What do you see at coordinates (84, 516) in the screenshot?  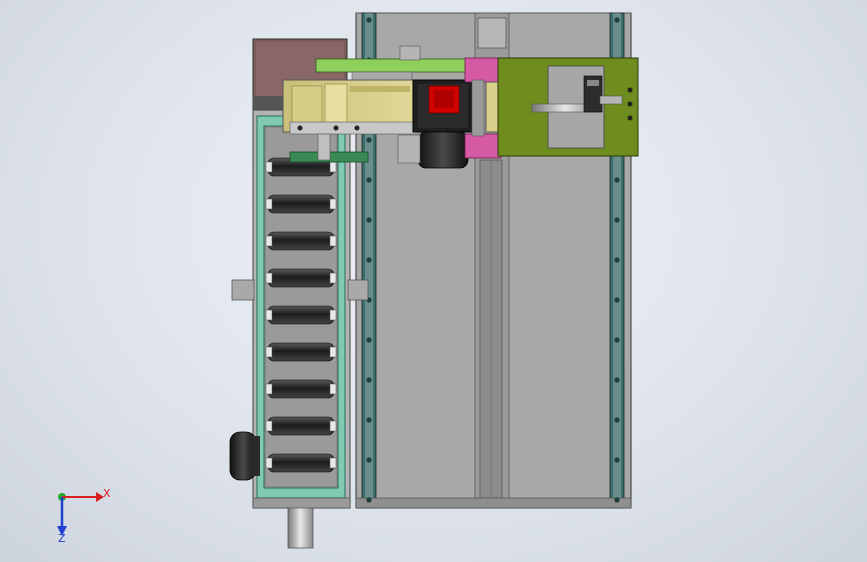 I see `coordinate-triad-icon: X Z` at bounding box center [84, 516].